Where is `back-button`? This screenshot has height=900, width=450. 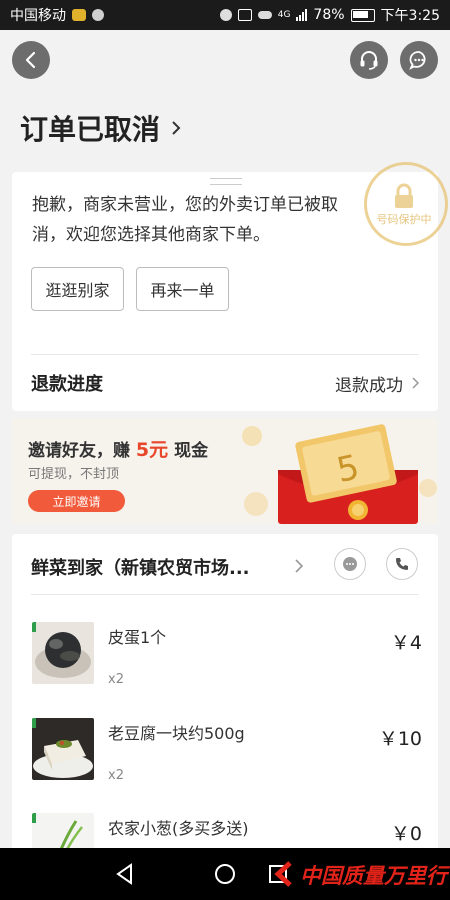 back-button is located at coordinates (31, 60).